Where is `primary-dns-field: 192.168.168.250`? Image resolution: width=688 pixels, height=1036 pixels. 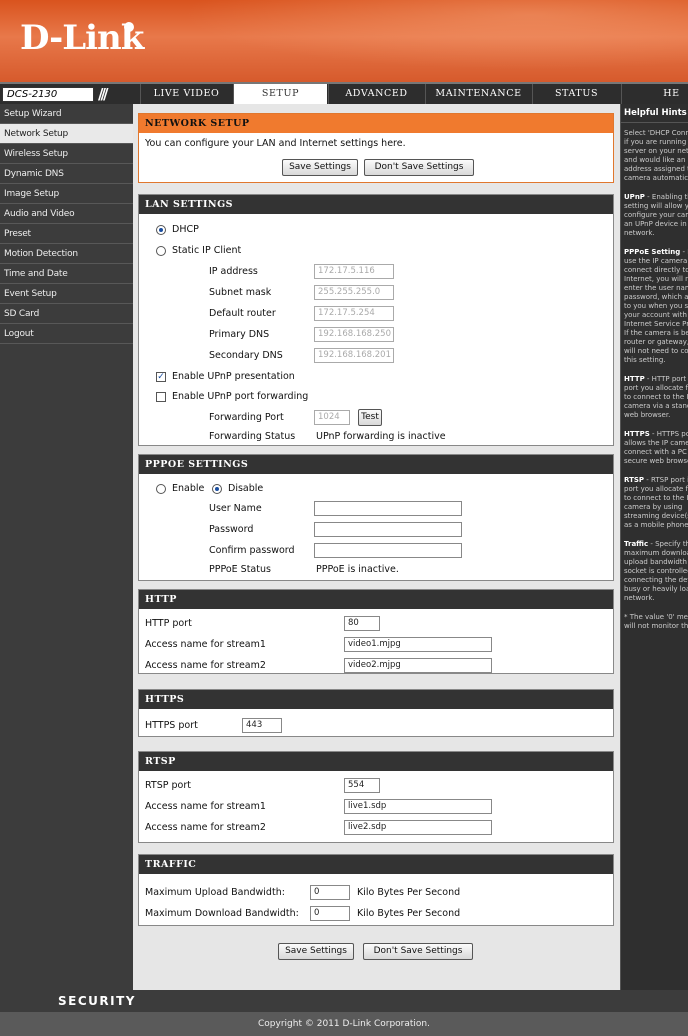
primary-dns-field: 192.168.168.250 is located at coordinates (354, 334).